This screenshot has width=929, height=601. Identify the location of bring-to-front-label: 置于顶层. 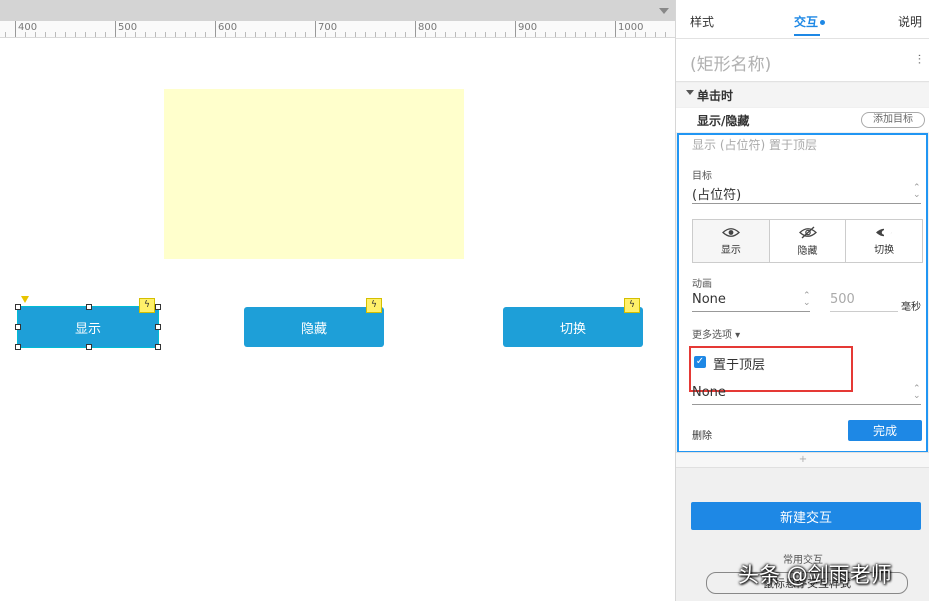
(739, 365).